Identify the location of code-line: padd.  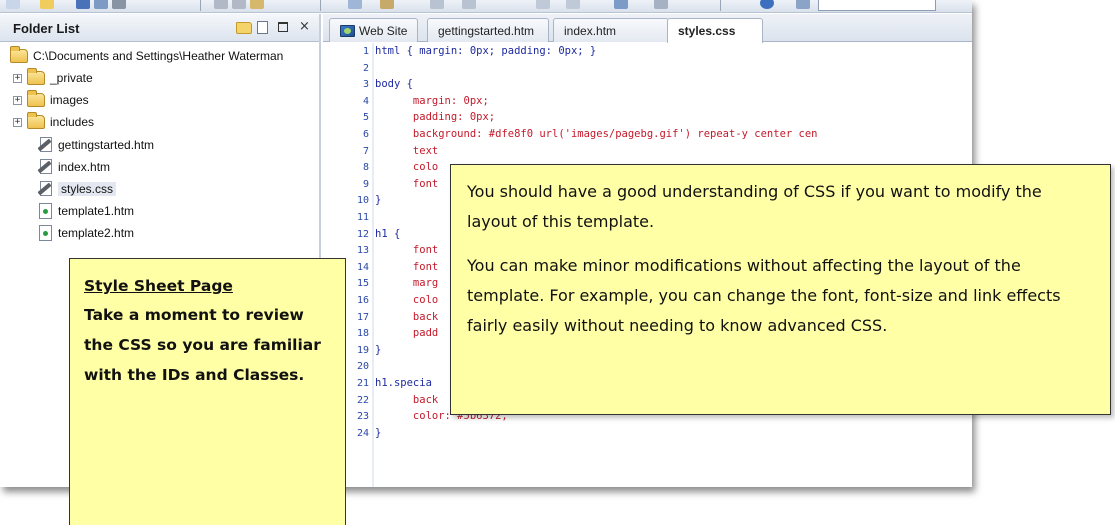
(407, 333).